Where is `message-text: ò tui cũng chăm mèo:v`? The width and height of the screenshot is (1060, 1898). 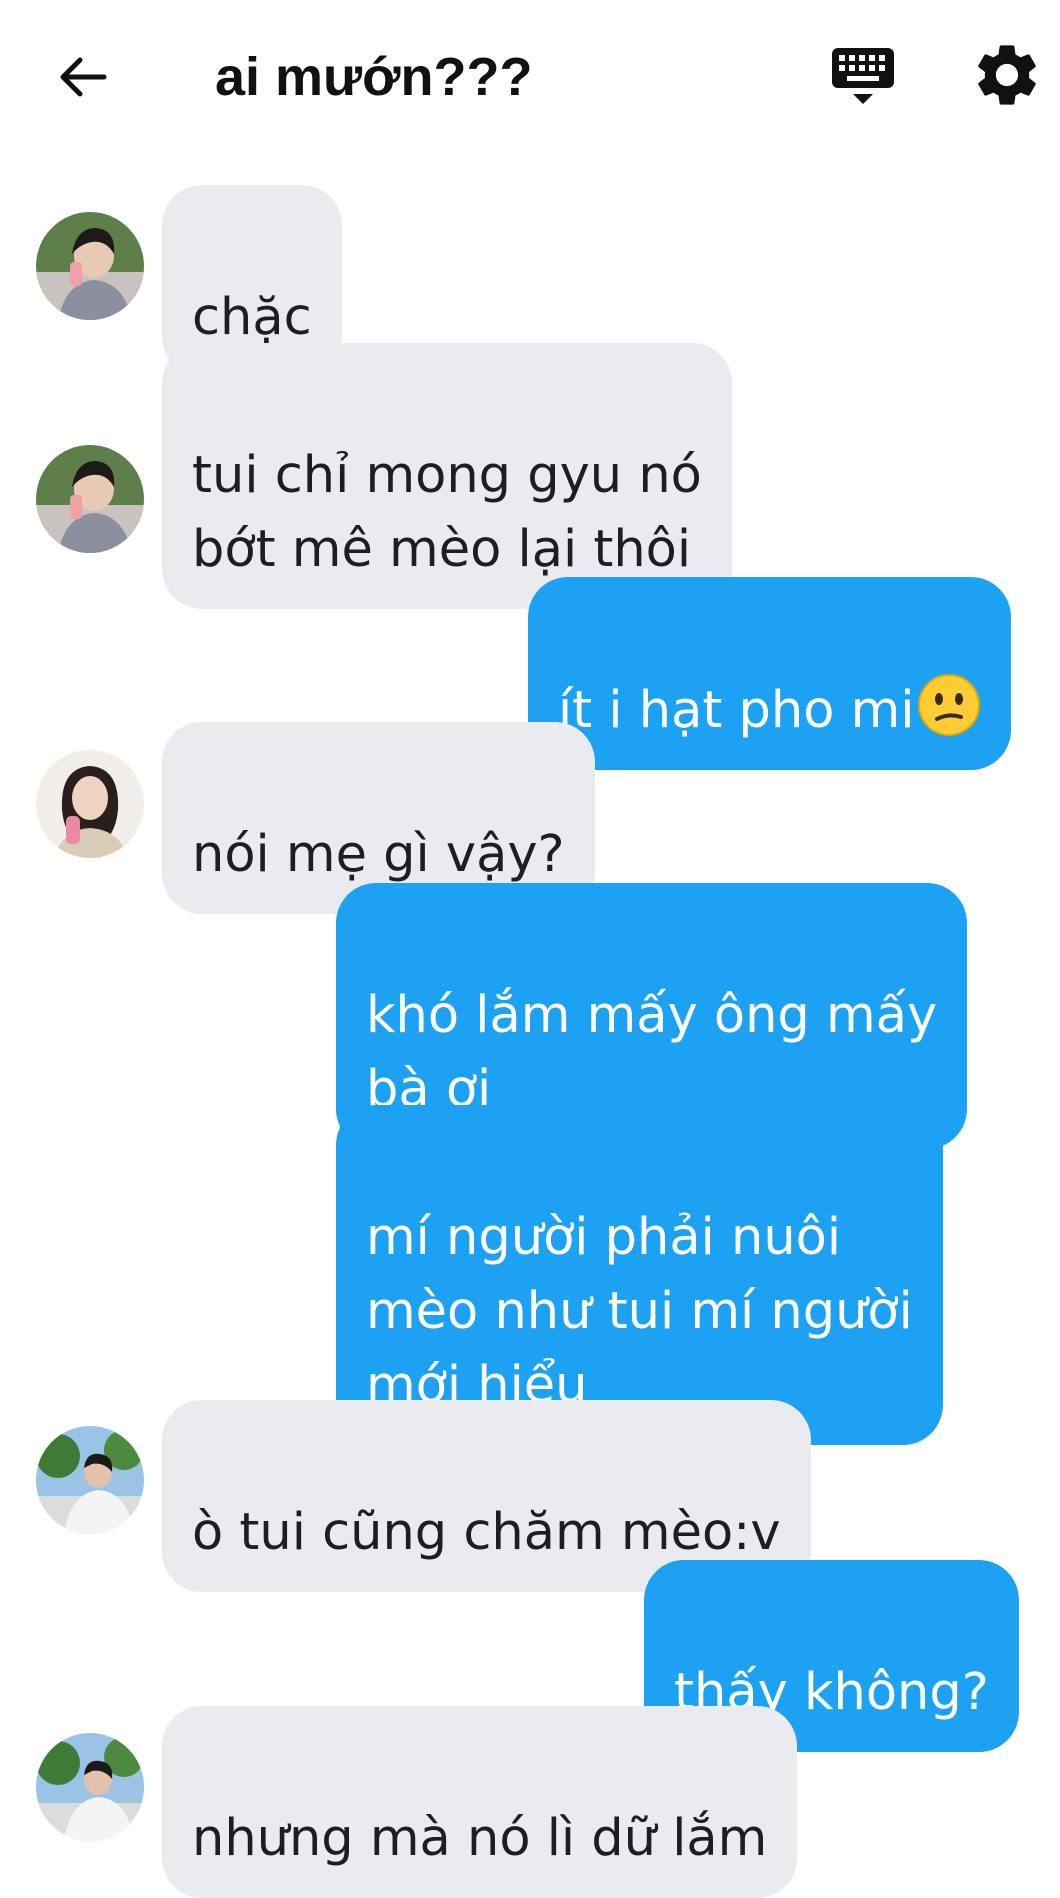 message-text: ò tui cũng chăm mèo:v is located at coordinates (486, 1532).